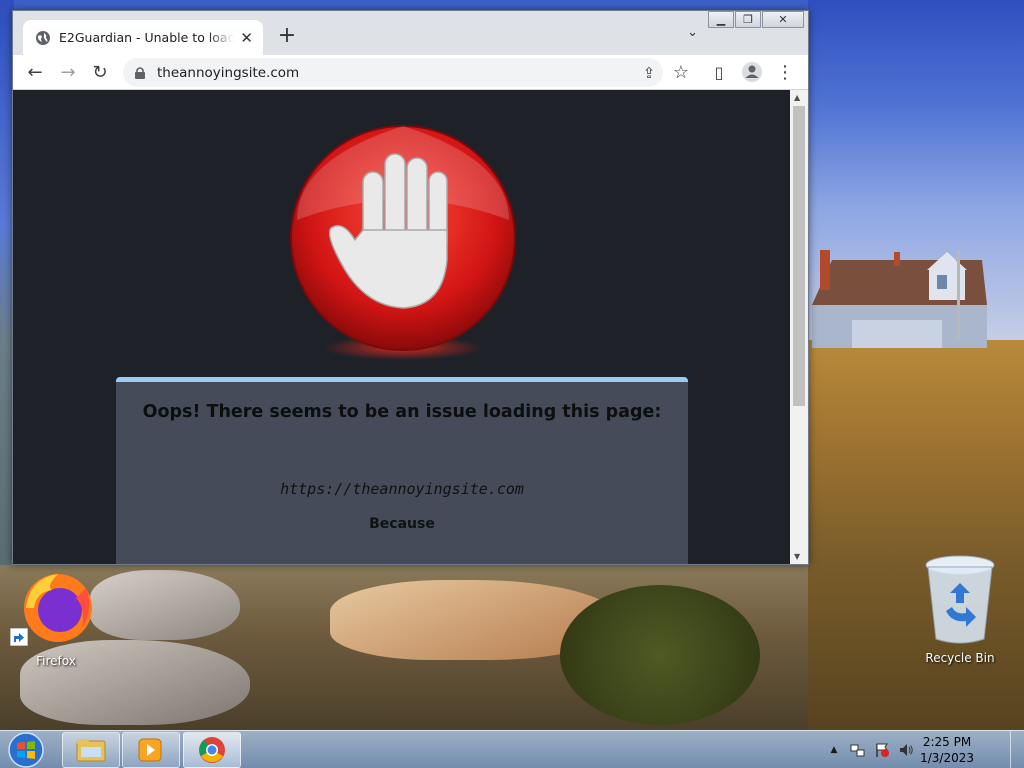 The height and width of the screenshot is (768, 1024). What do you see at coordinates (1017, 749) in the screenshot?
I see `show-desktop-button` at bounding box center [1017, 749].